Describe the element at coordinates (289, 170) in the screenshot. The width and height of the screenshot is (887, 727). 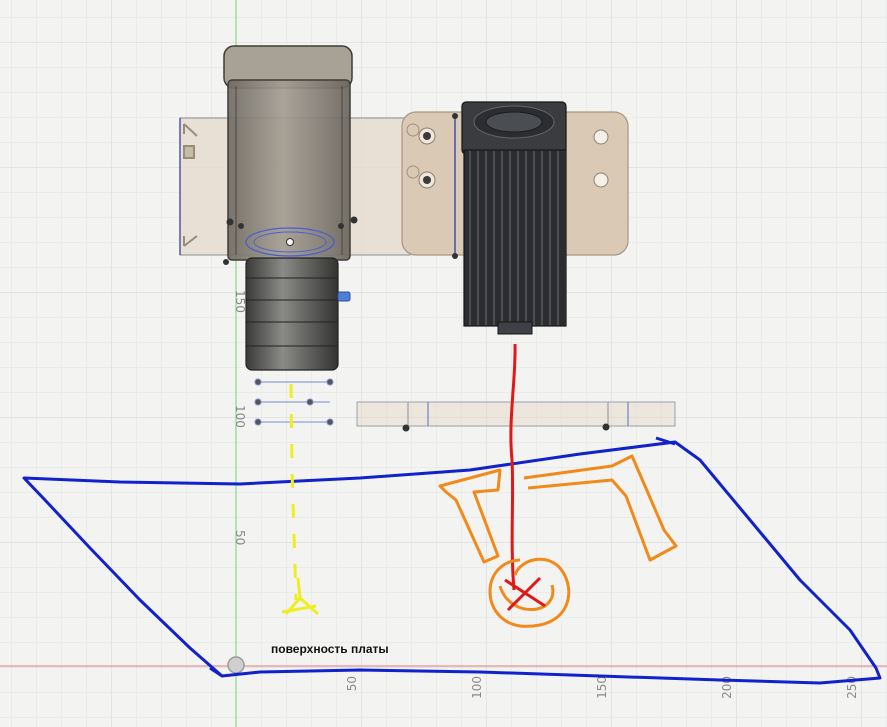
I see `camera-housing-body` at that location.